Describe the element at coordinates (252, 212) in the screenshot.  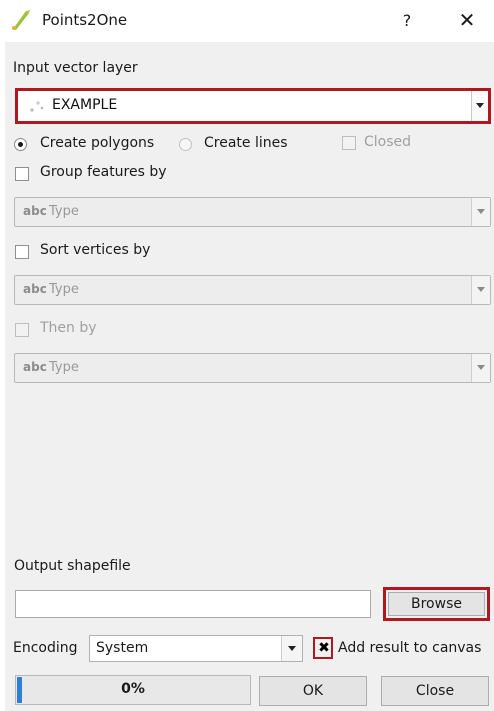
I see `group-field-combo: abc Type` at that location.